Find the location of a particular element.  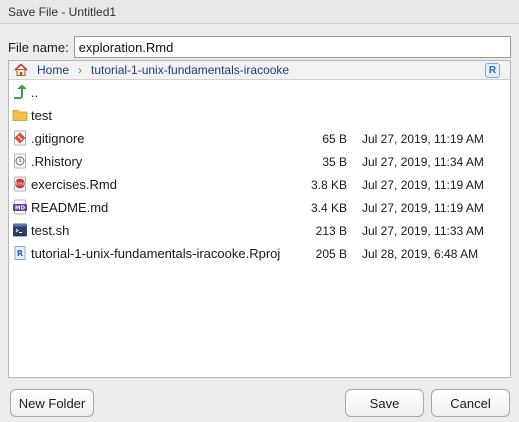

file-row-parent: .. is located at coordinates (259, 92).